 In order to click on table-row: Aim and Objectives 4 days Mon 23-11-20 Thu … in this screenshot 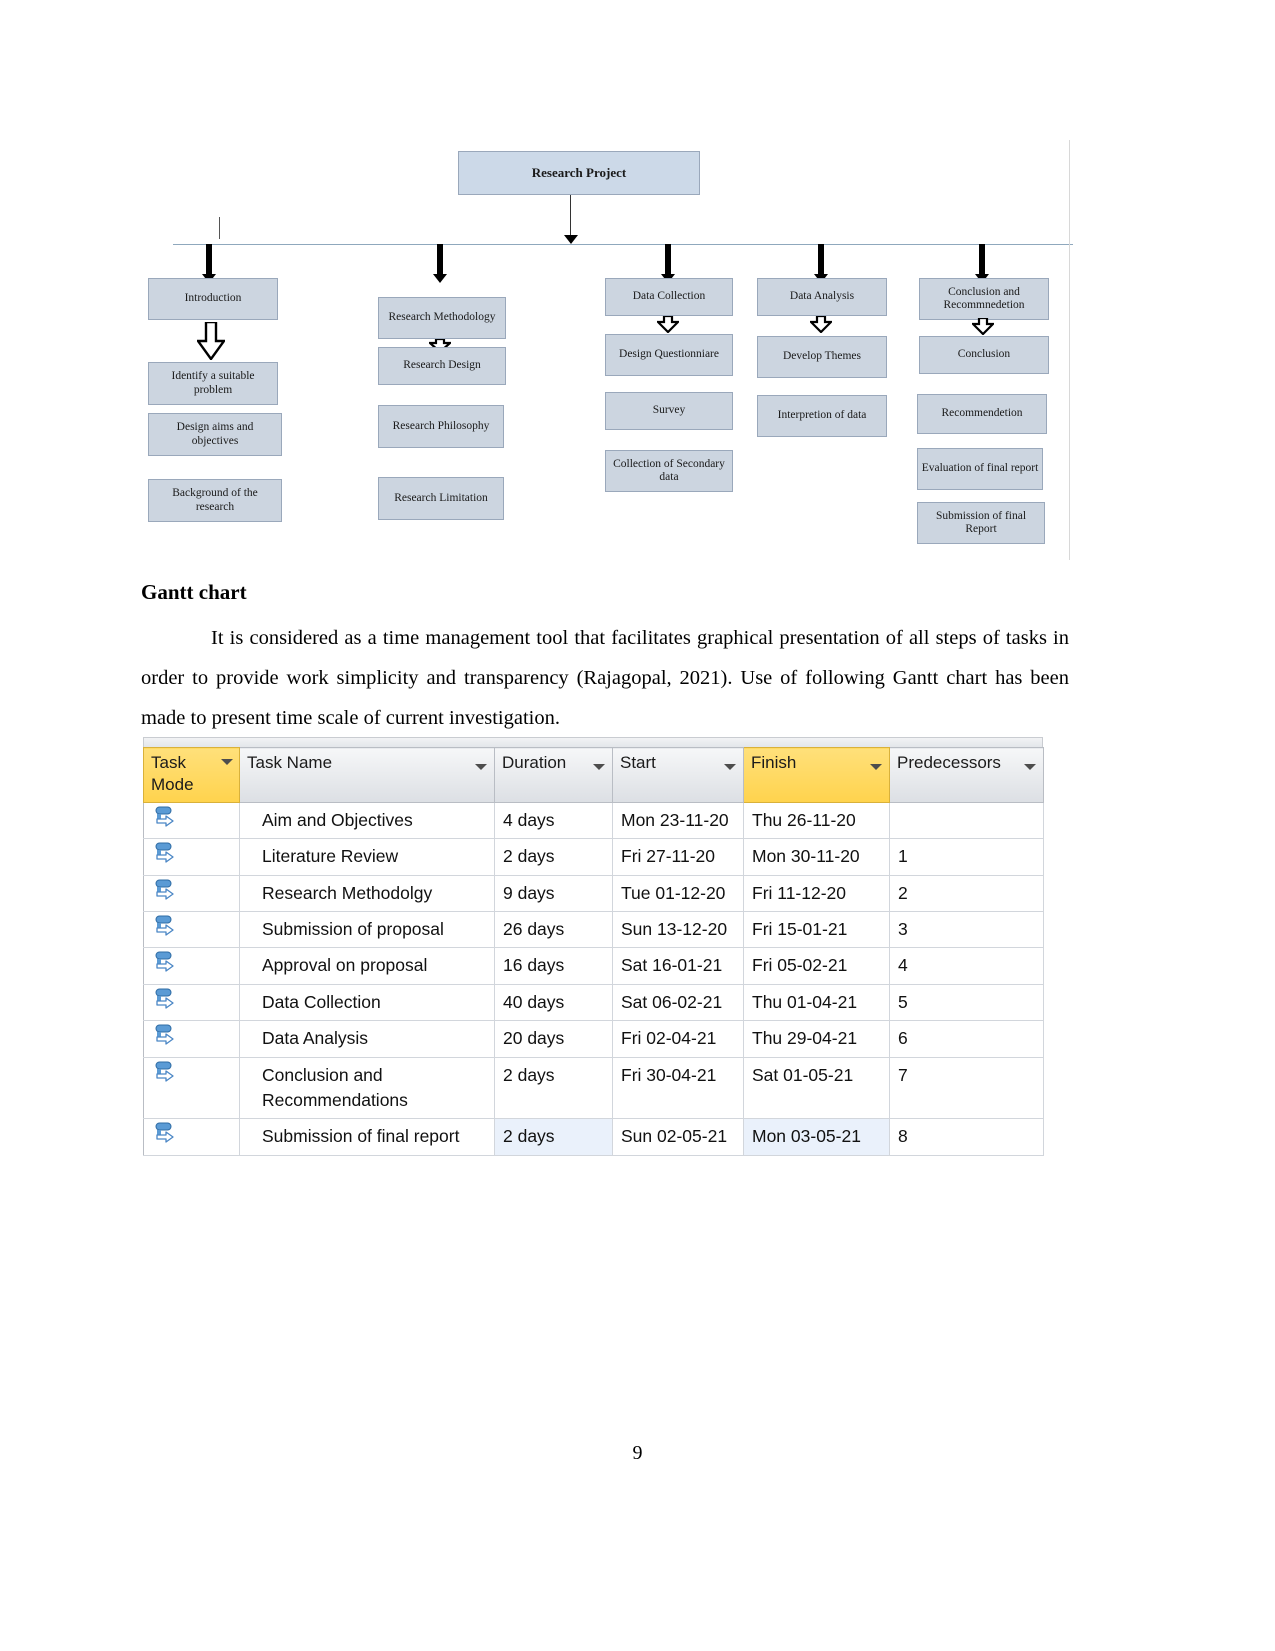, I will do `click(593, 820)`.